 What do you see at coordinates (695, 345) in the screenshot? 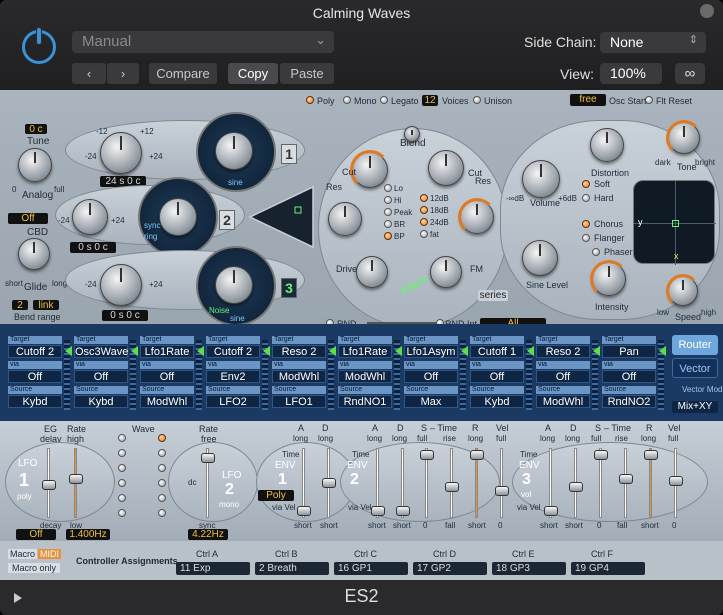
I see `router-button: Router` at bounding box center [695, 345].